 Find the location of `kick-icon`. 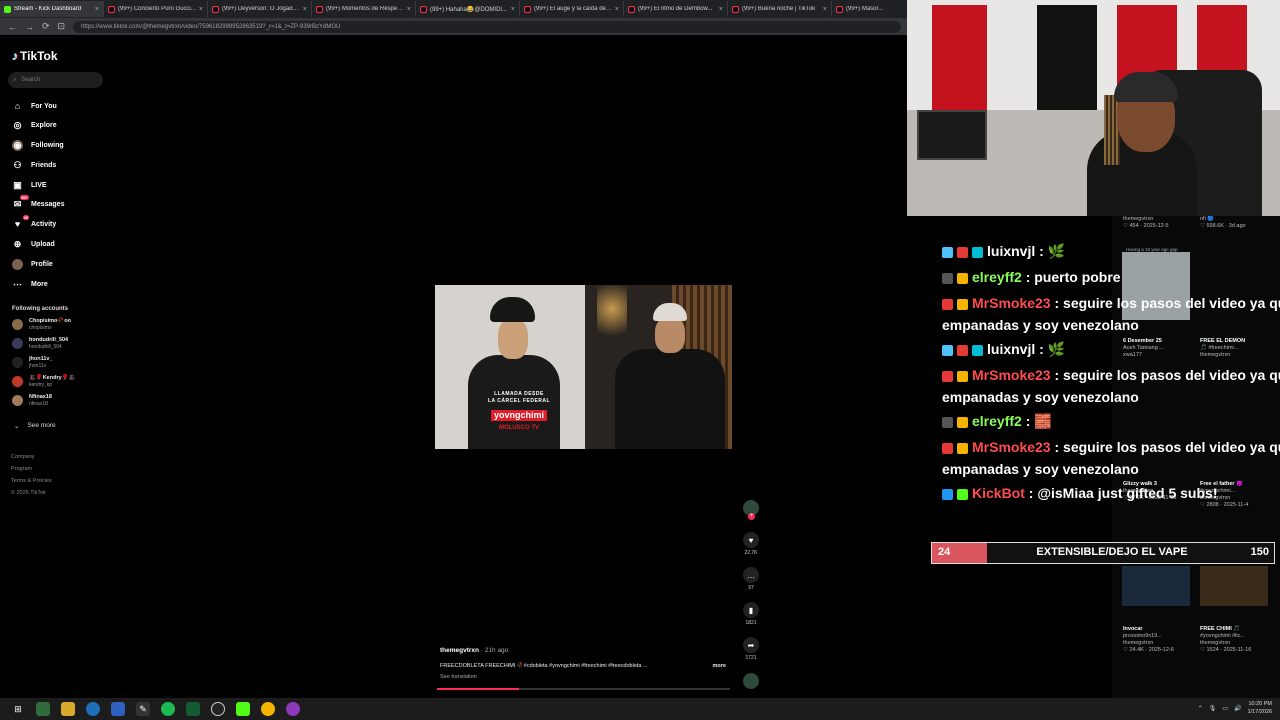

kick-icon is located at coordinates (243, 709).